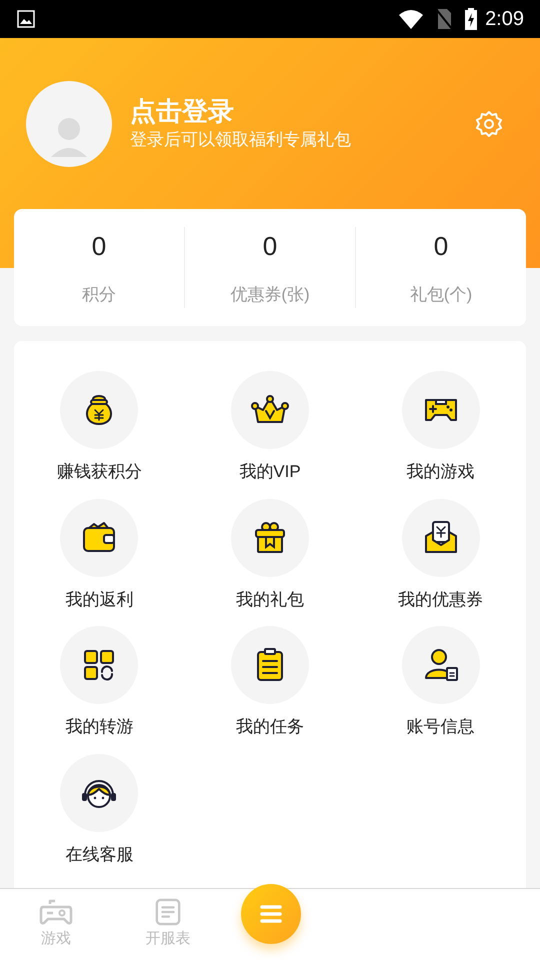  What do you see at coordinates (440, 727) in the screenshot?
I see `menu-label: 账号信息` at bounding box center [440, 727].